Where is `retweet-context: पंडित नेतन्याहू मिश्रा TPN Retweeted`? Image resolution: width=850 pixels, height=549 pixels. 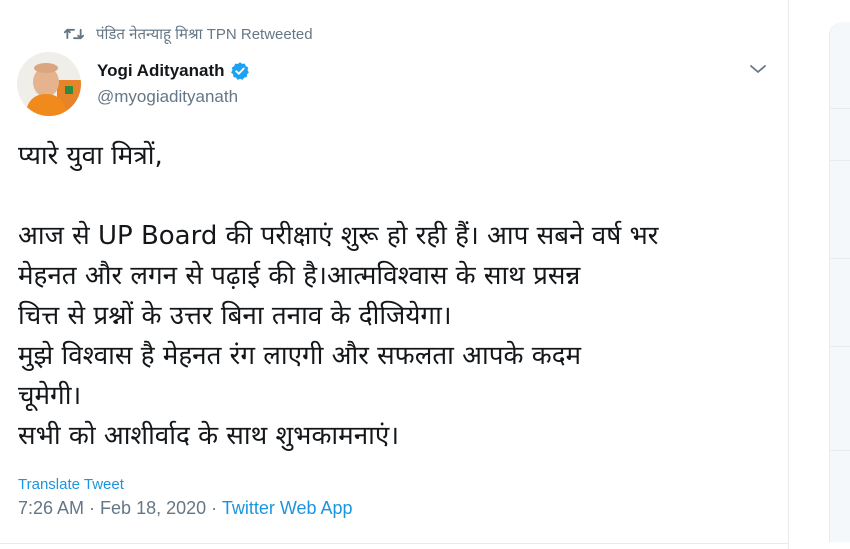
retweet-context: पंडित नेतन्याहू मिश्रा TPN Retweeted is located at coordinates (188, 34).